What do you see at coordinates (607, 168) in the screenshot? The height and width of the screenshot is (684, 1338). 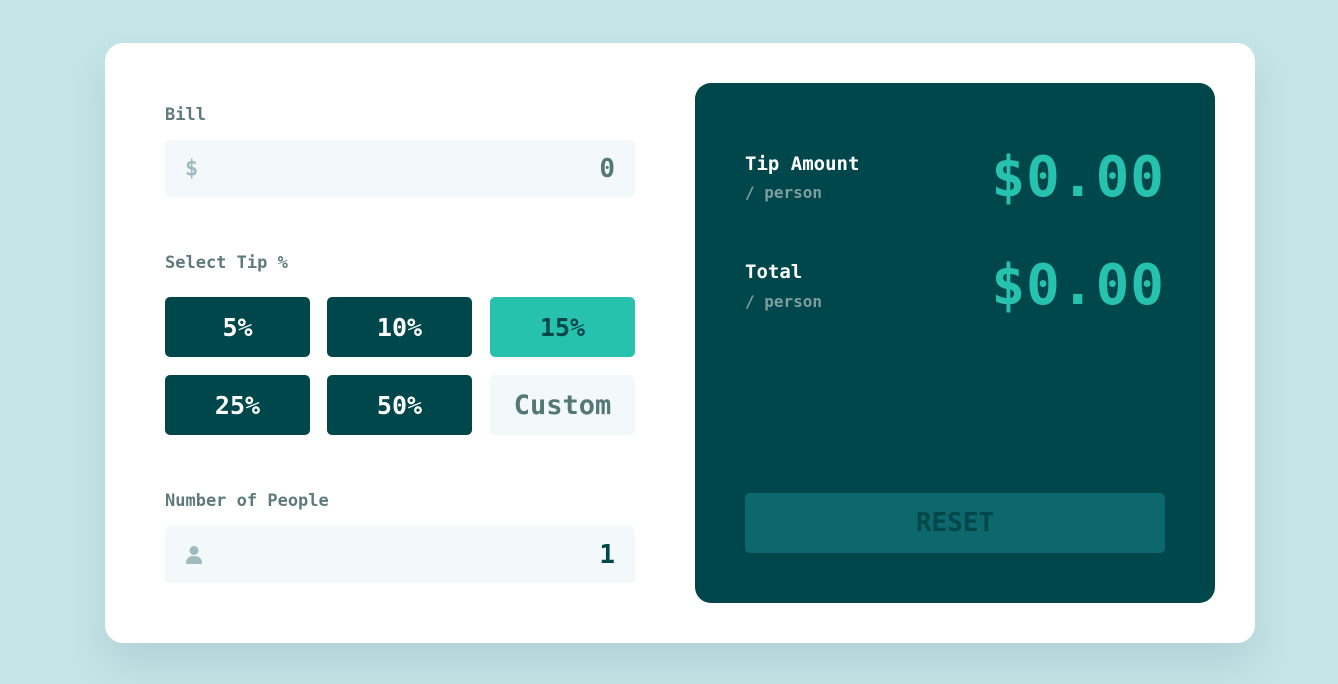 I see `bill-value: 0` at bounding box center [607, 168].